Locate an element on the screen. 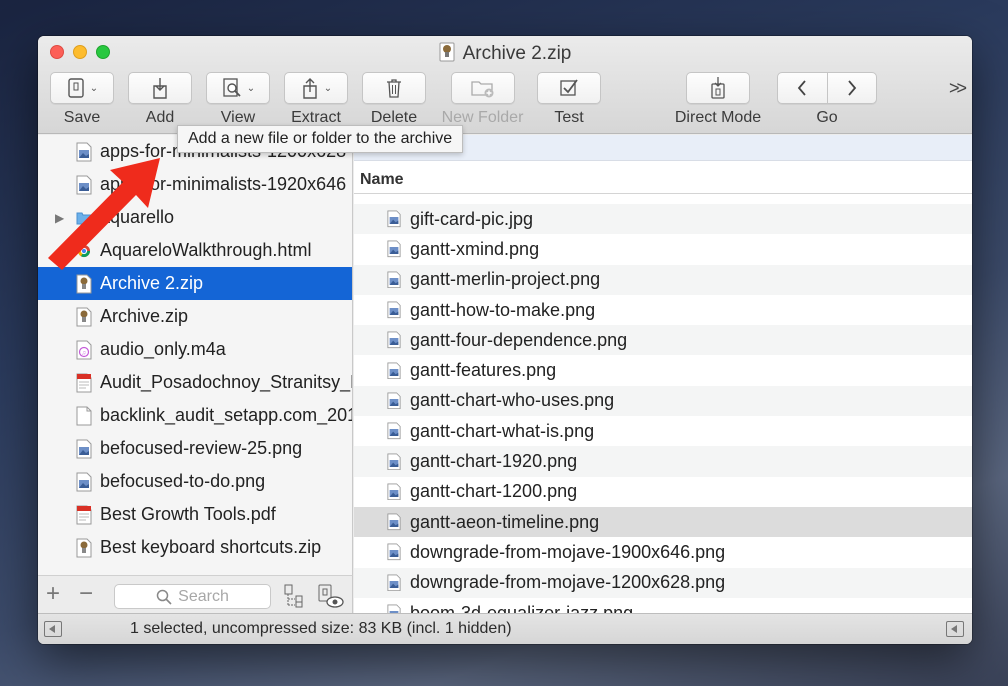  sidebar-item-label: apps-for-minimalists-1920x646 is located at coordinates (223, 184).